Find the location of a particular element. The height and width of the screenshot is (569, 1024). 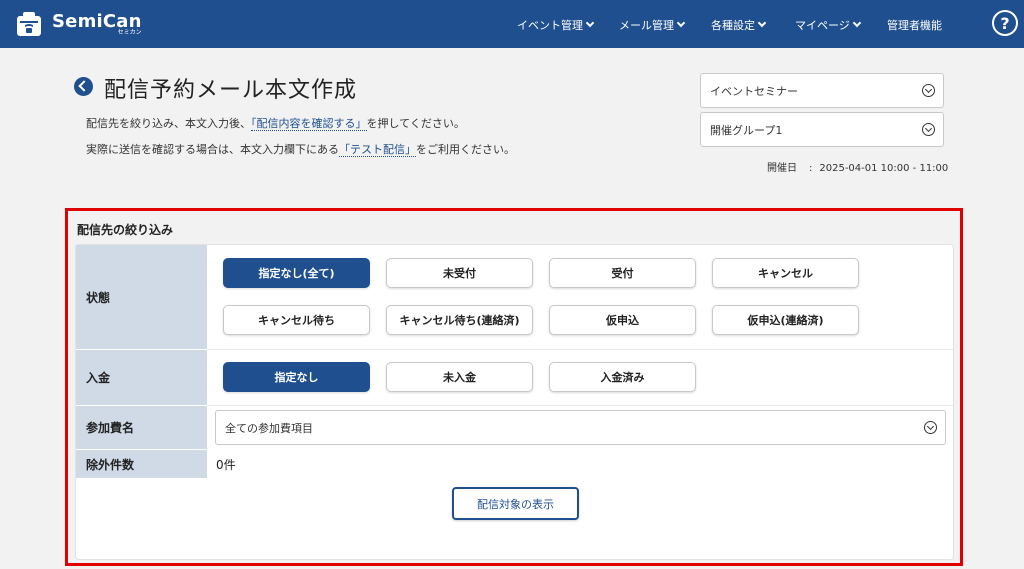

payment-option-paid: 入金済み is located at coordinates (622, 377).